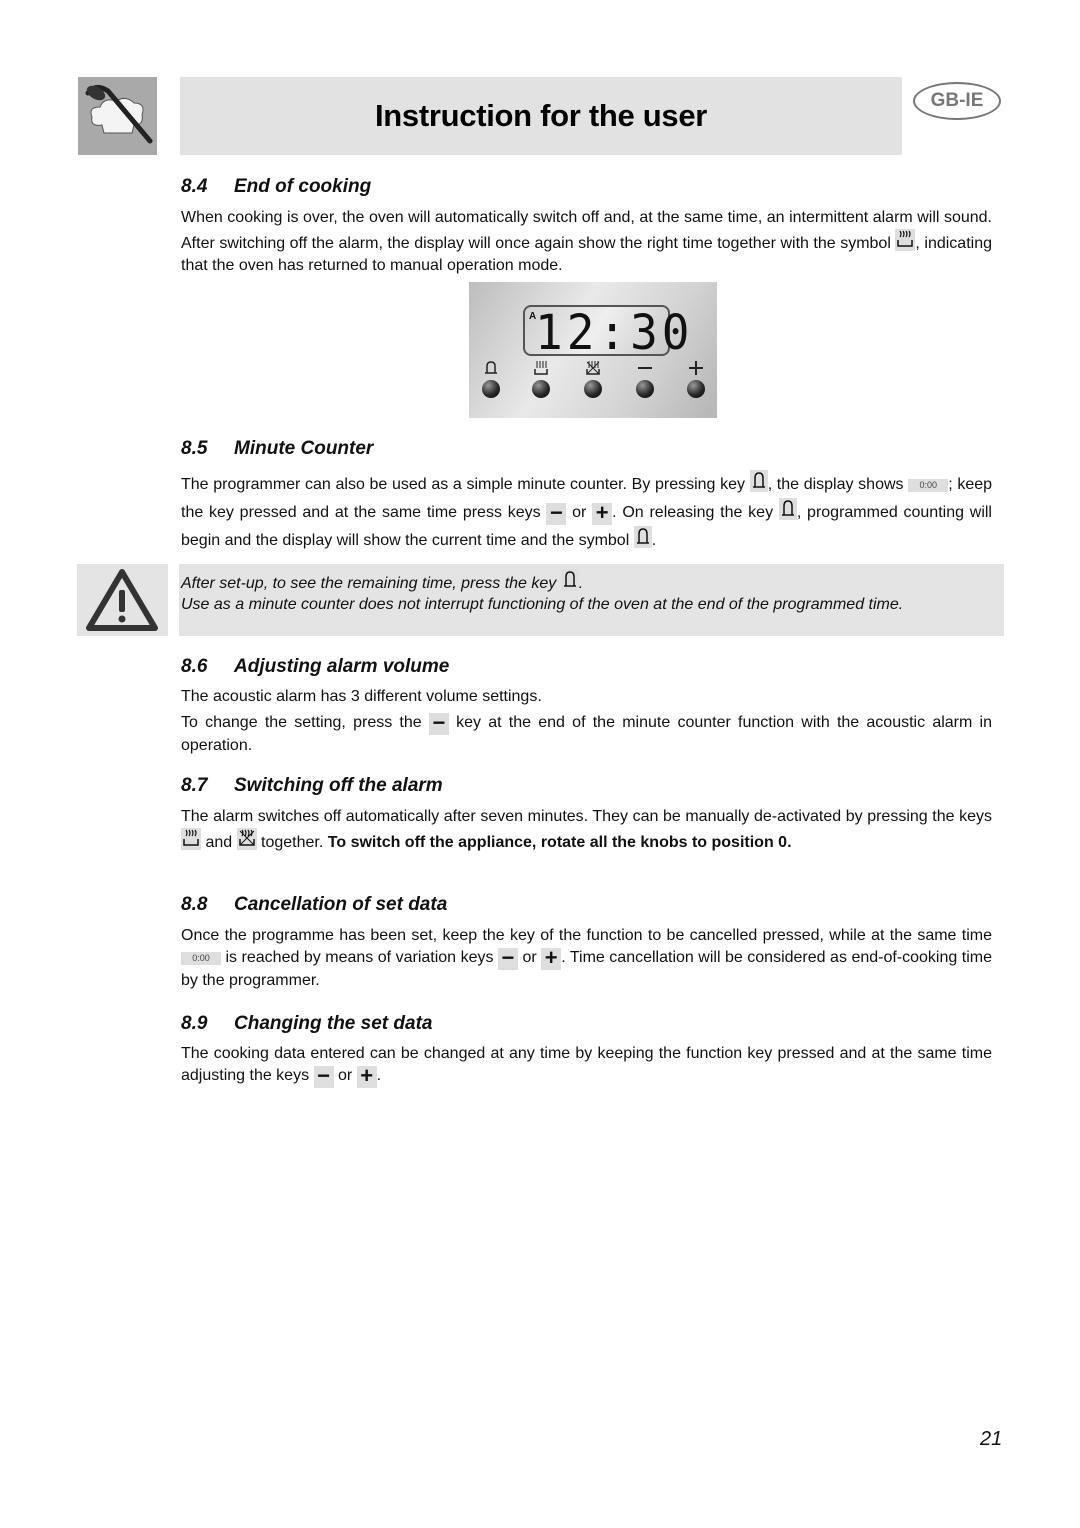 The height and width of the screenshot is (1528, 1080). I want to click on section-heading-8-4: 8.4 End of cooking, so click(276, 187).